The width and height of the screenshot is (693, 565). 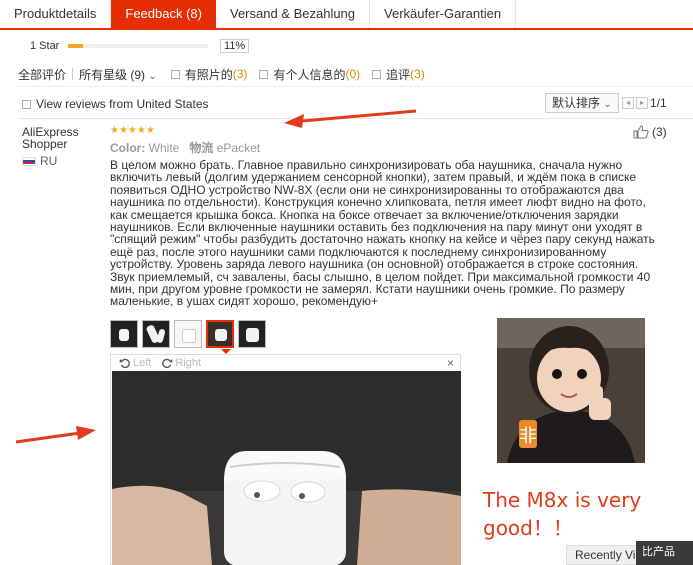 I want to click on color-label: Color:, so click(x=128, y=148).